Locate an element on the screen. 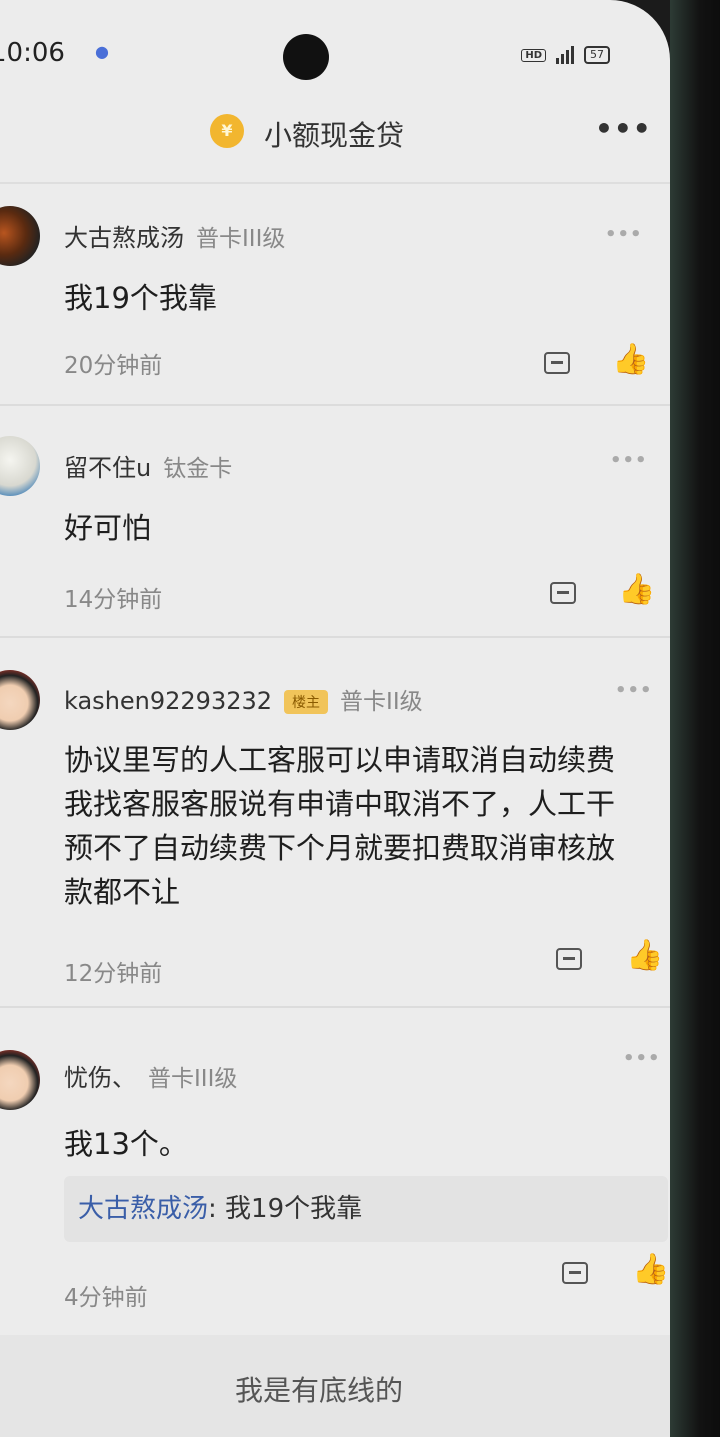  comment-time: 14分钟前 is located at coordinates (113, 600).